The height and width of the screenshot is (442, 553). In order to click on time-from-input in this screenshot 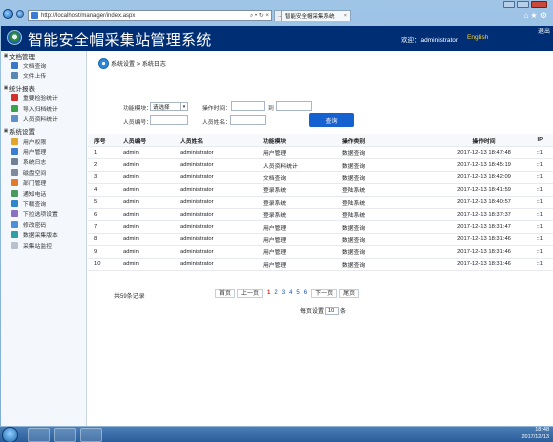, I will do `click(248, 106)`.